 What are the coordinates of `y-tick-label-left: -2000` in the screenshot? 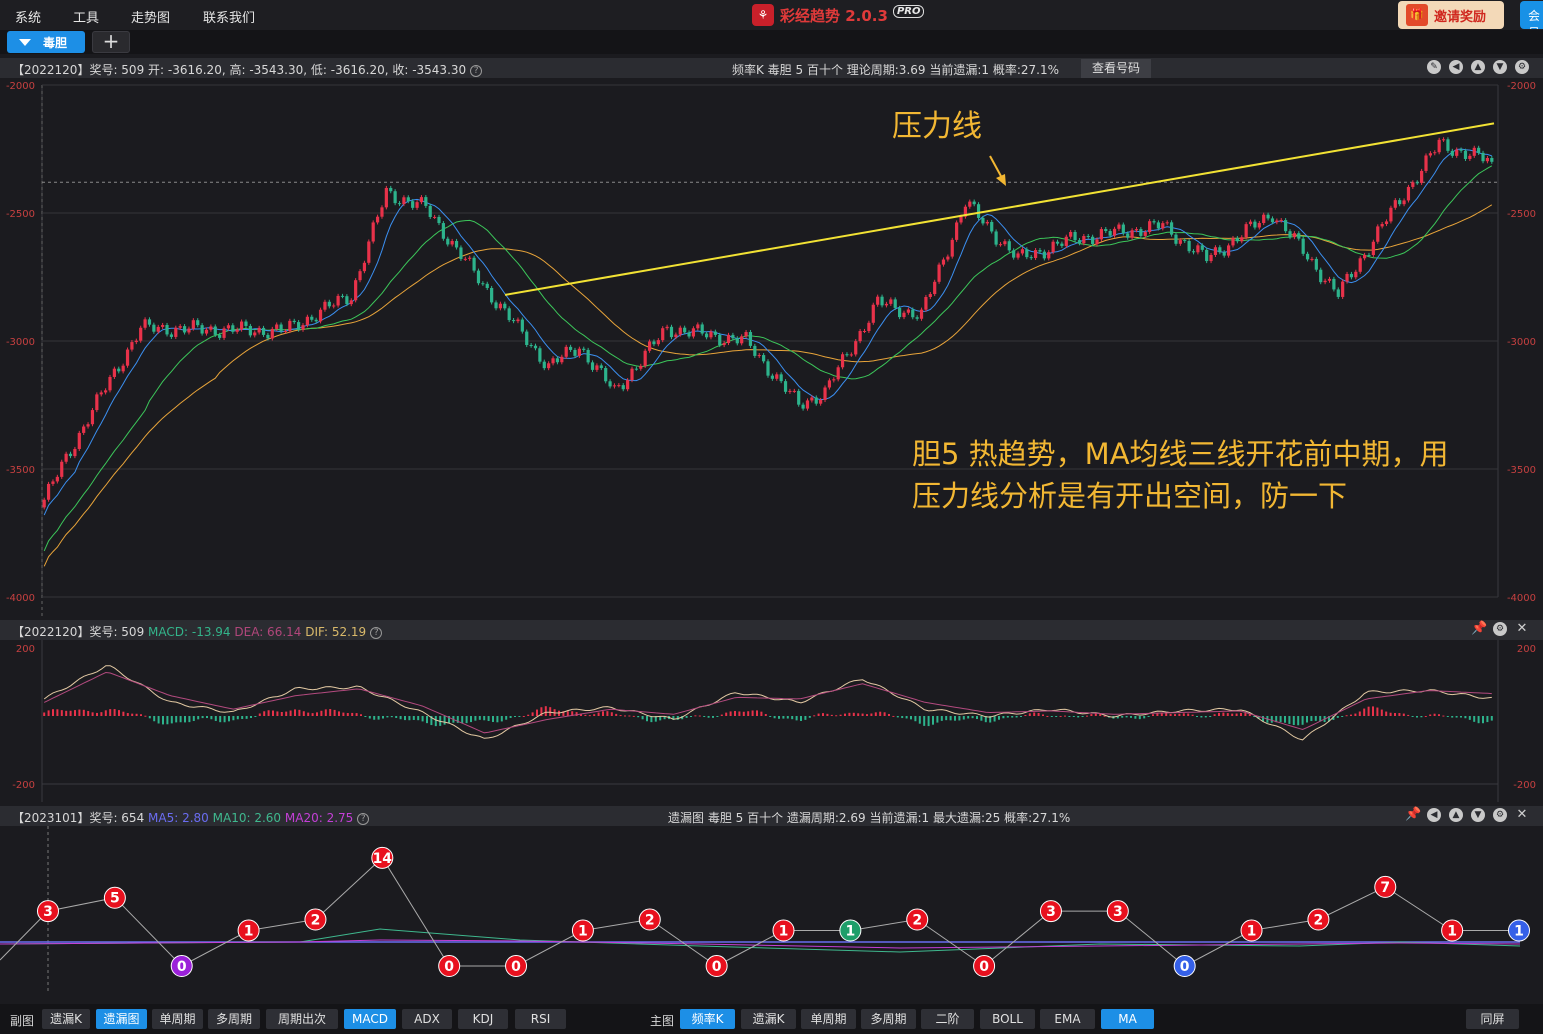 It's located at (20, 86).